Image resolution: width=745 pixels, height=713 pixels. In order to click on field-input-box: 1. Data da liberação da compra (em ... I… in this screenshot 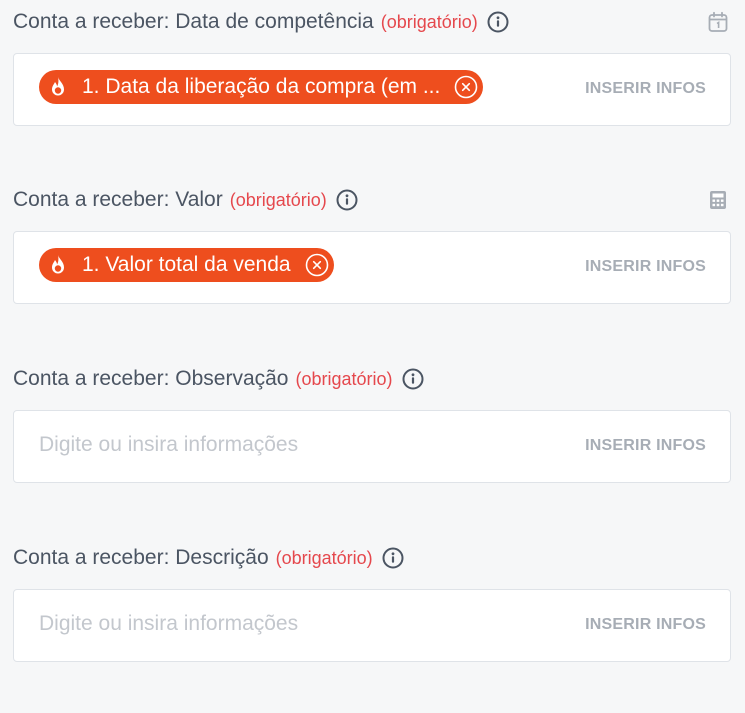, I will do `click(372, 89)`.